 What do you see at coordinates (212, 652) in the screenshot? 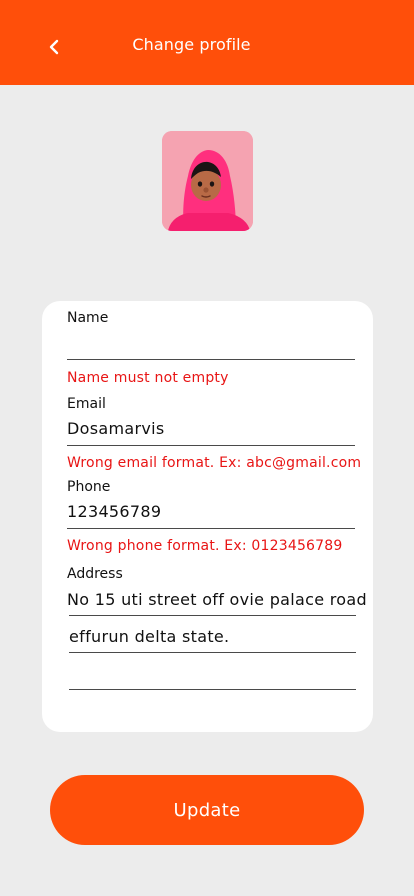
I see `address-line2-underline` at bounding box center [212, 652].